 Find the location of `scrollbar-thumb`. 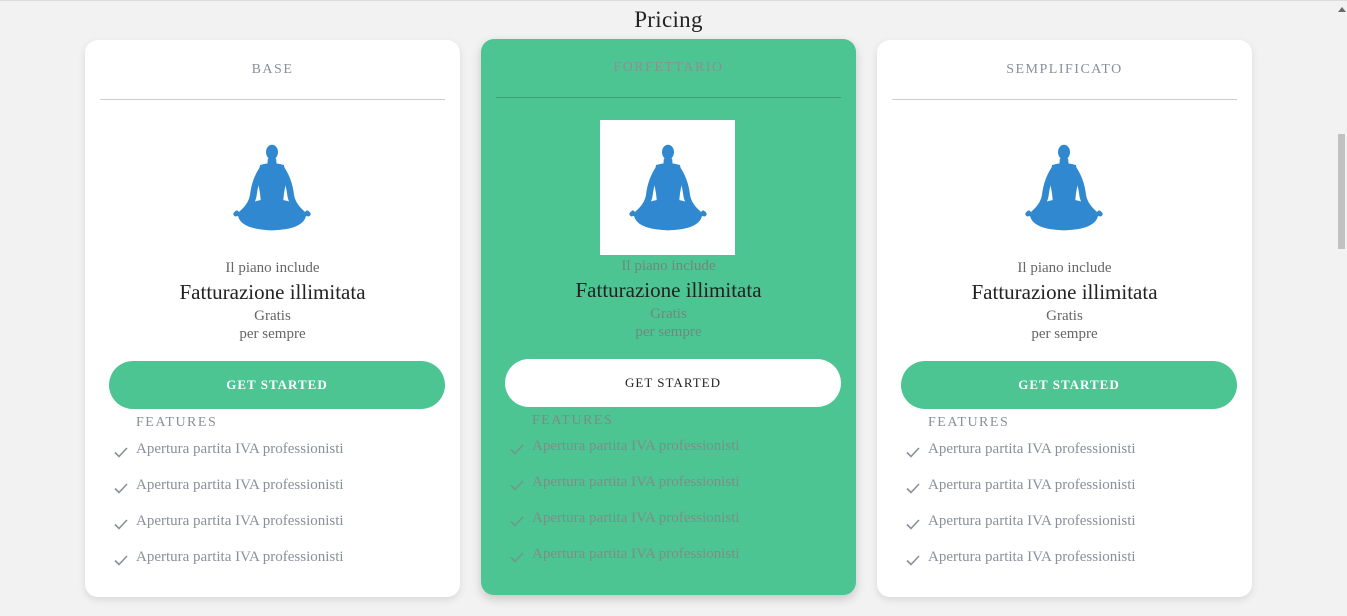

scrollbar-thumb is located at coordinates (1341, 191).